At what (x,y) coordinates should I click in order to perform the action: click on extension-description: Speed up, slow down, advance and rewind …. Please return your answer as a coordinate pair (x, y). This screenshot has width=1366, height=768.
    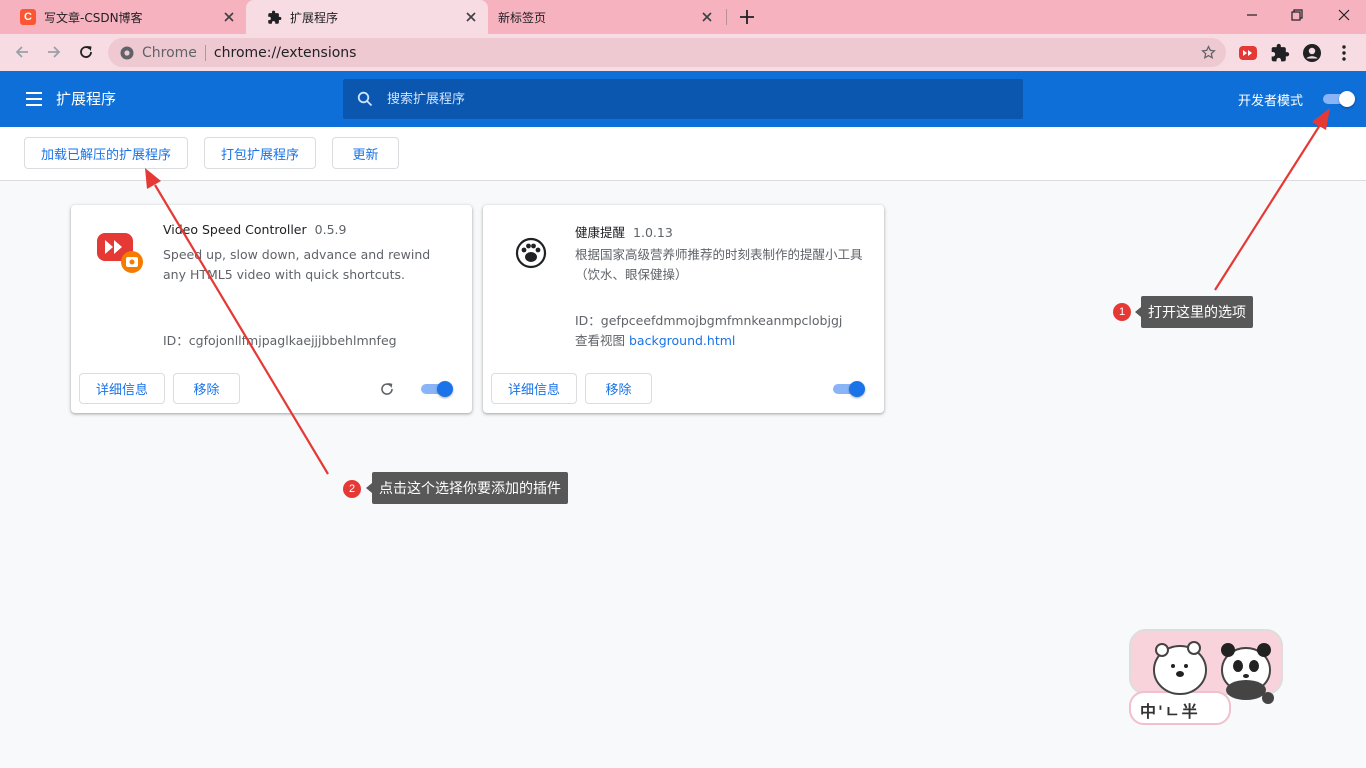
    Looking at the image, I should click on (297, 264).